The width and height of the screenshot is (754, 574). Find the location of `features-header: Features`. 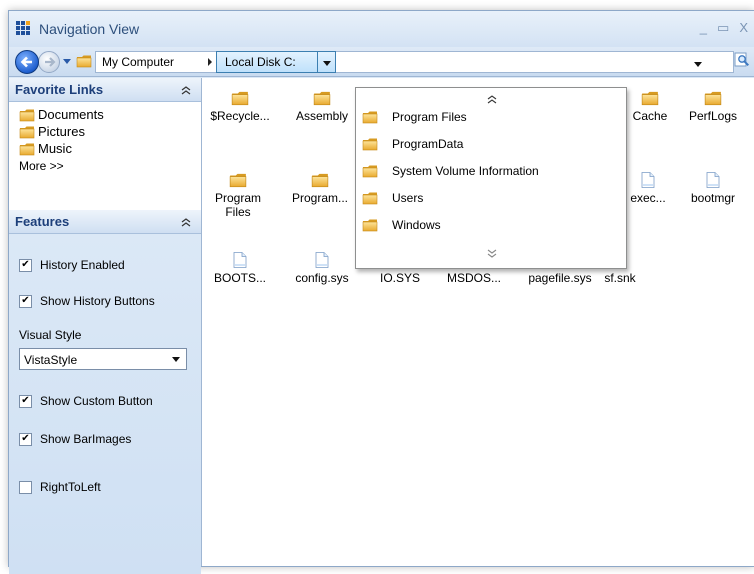

features-header: Features is located at coordinates (105, 222).